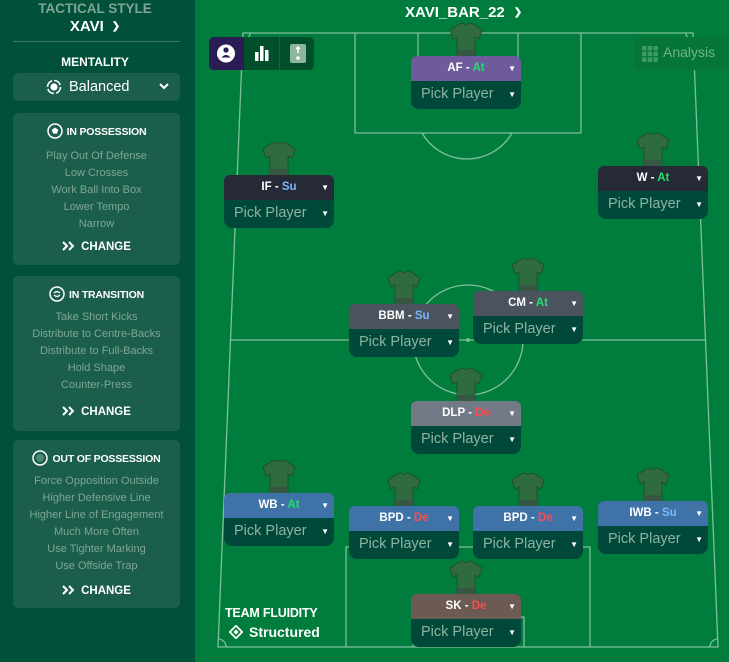  I want to click on player-view-button, so click(226, 53).